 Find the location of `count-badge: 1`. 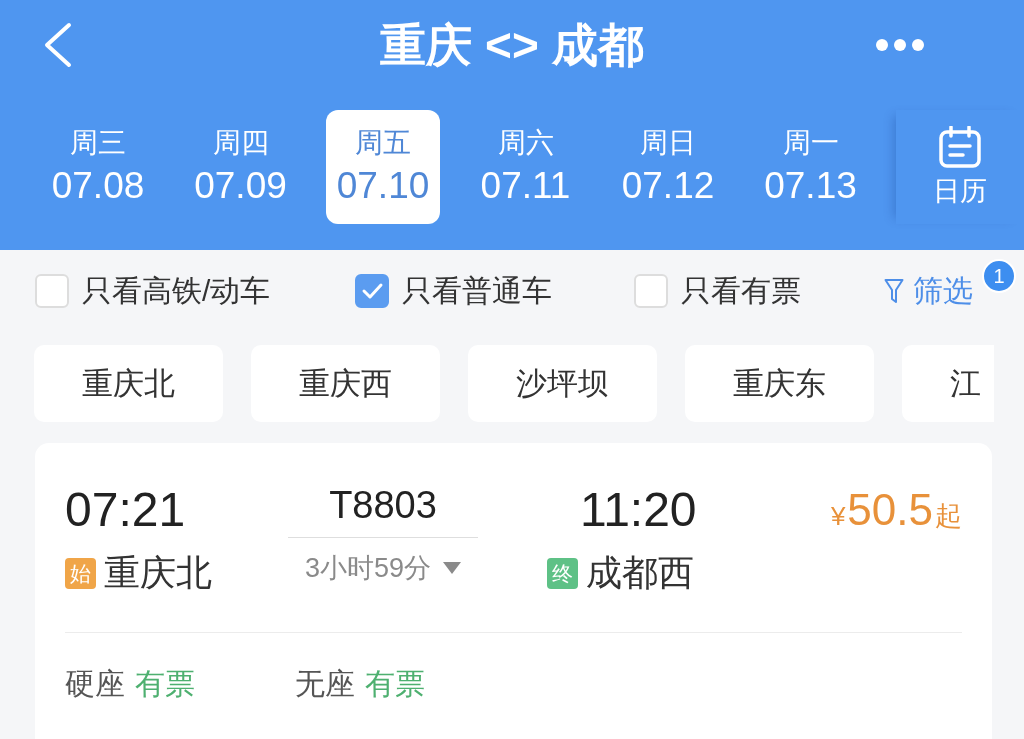

count-badge: 1 is located at coordinates (999, 276).